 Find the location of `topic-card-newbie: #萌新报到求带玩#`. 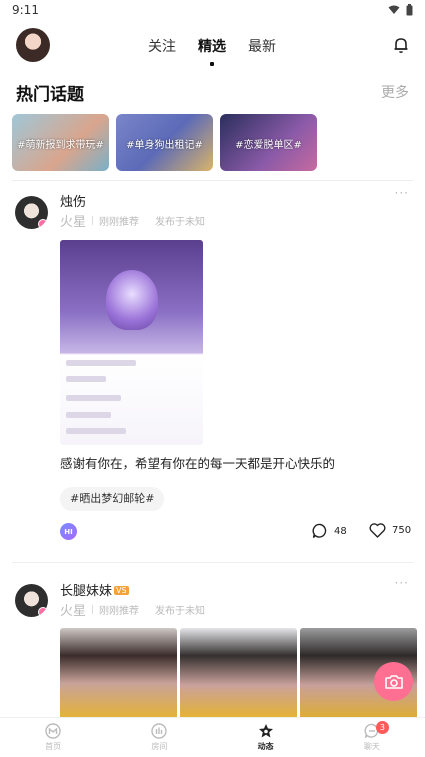

topic-card-newbie: #萌新报到求带玩# is located at coordinates (60, 142).